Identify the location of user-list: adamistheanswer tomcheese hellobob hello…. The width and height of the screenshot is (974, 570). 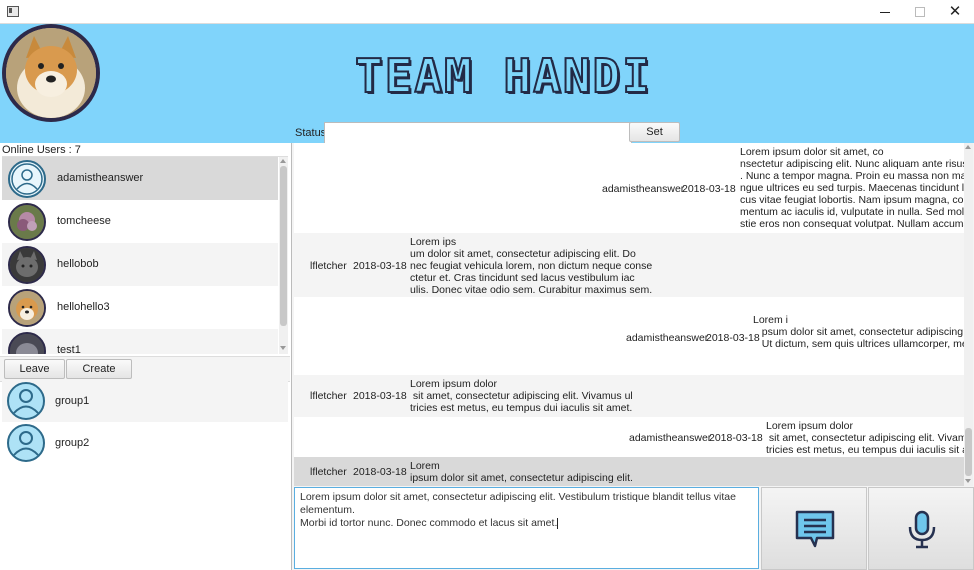
(145, 255).